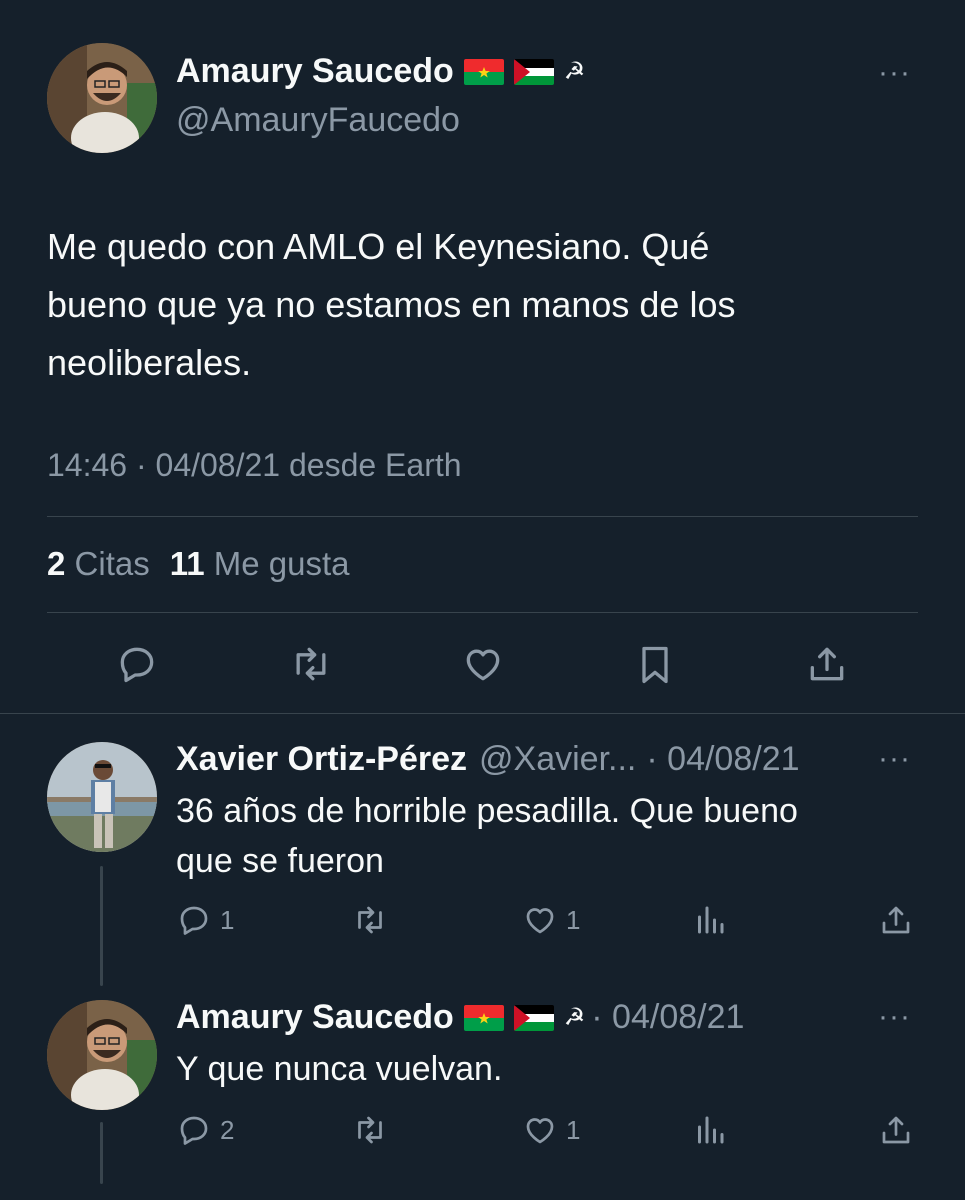 The width and height of the screenshot is (965, 1200). Describe the element at coordinates (281, 563) in the screenshot. I see `likes-label: Me gusta` at that location.